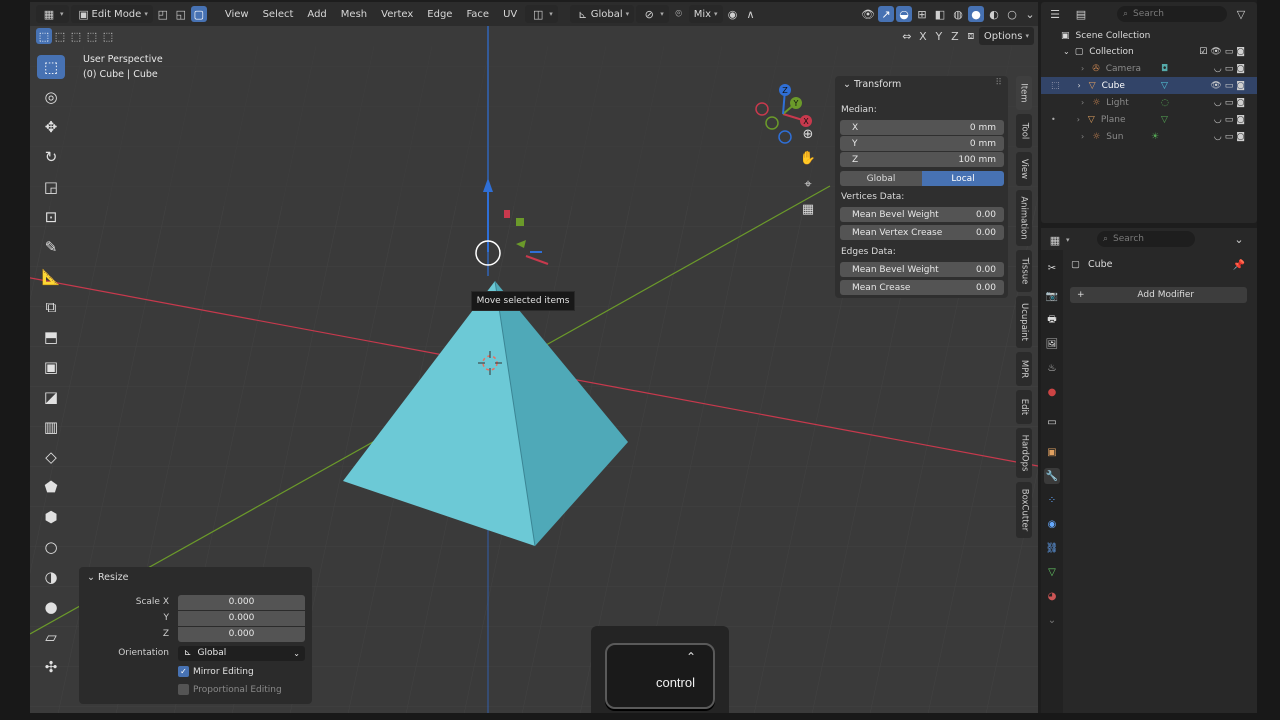  Describe the element at coordinates (907, 36) in the screenshot. I see `mirror-icon: ⇔` at that location.